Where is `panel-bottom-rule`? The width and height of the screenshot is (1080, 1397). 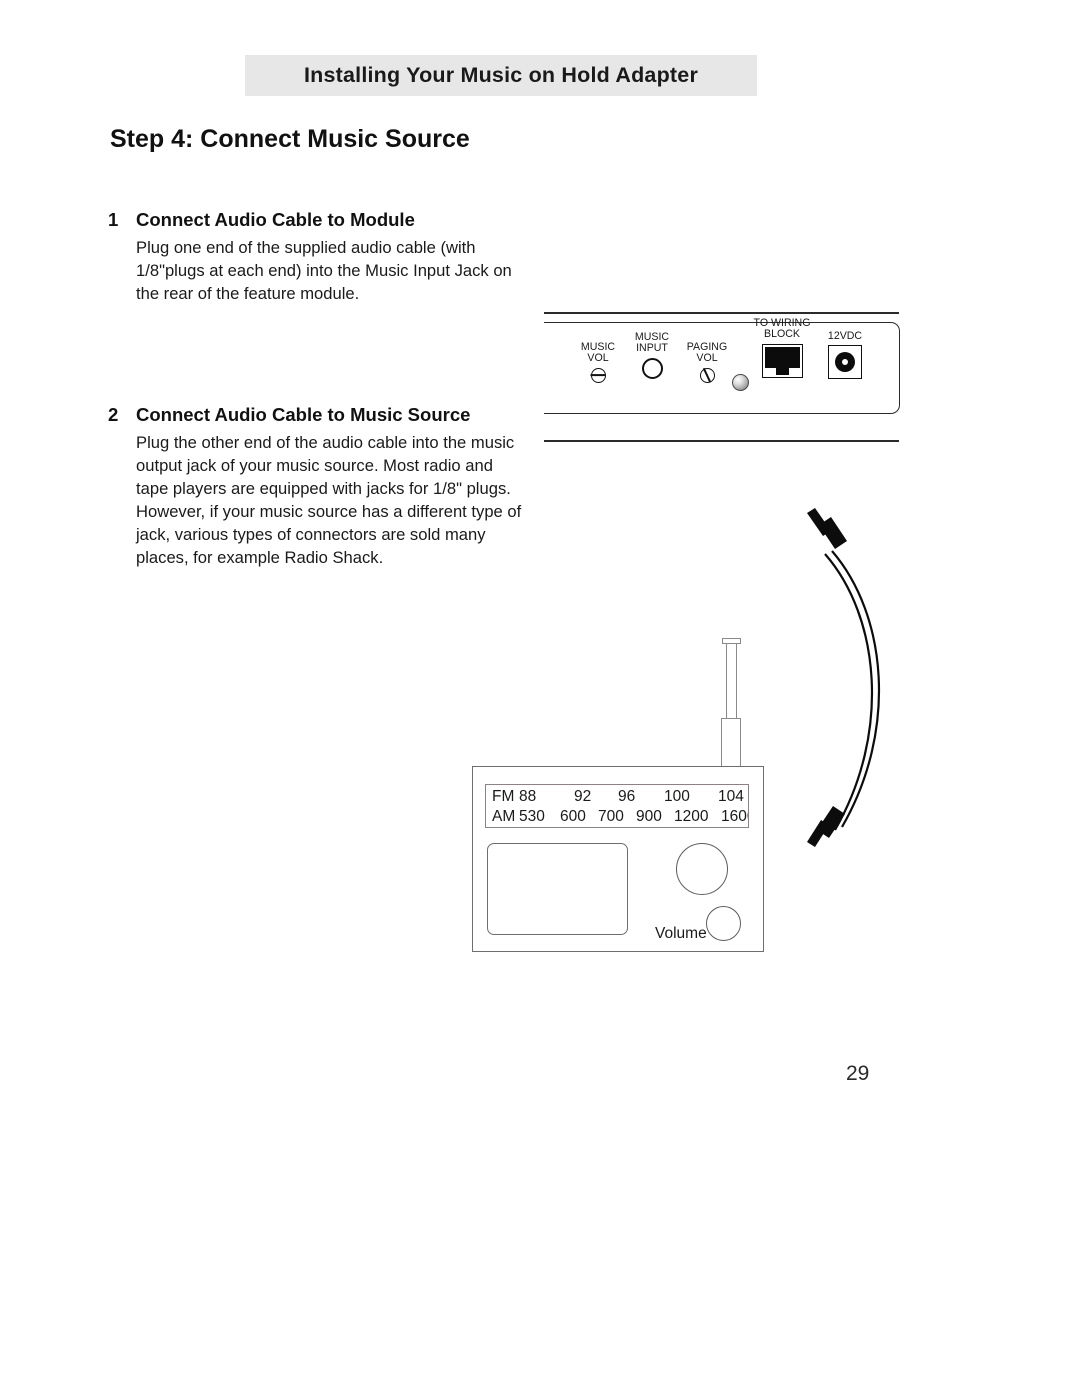 panel-bottom-rule is located at coordinates (721, 441).